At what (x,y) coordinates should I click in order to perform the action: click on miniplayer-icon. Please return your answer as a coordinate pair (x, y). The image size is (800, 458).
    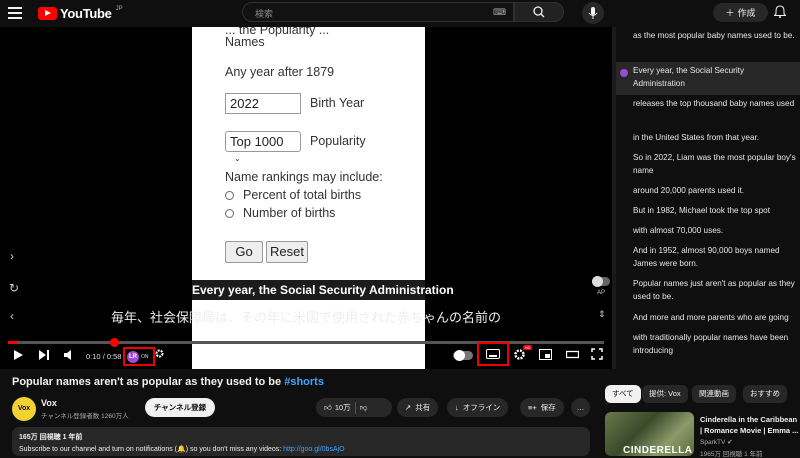
    Looking at the image, I should click on (545, 356).